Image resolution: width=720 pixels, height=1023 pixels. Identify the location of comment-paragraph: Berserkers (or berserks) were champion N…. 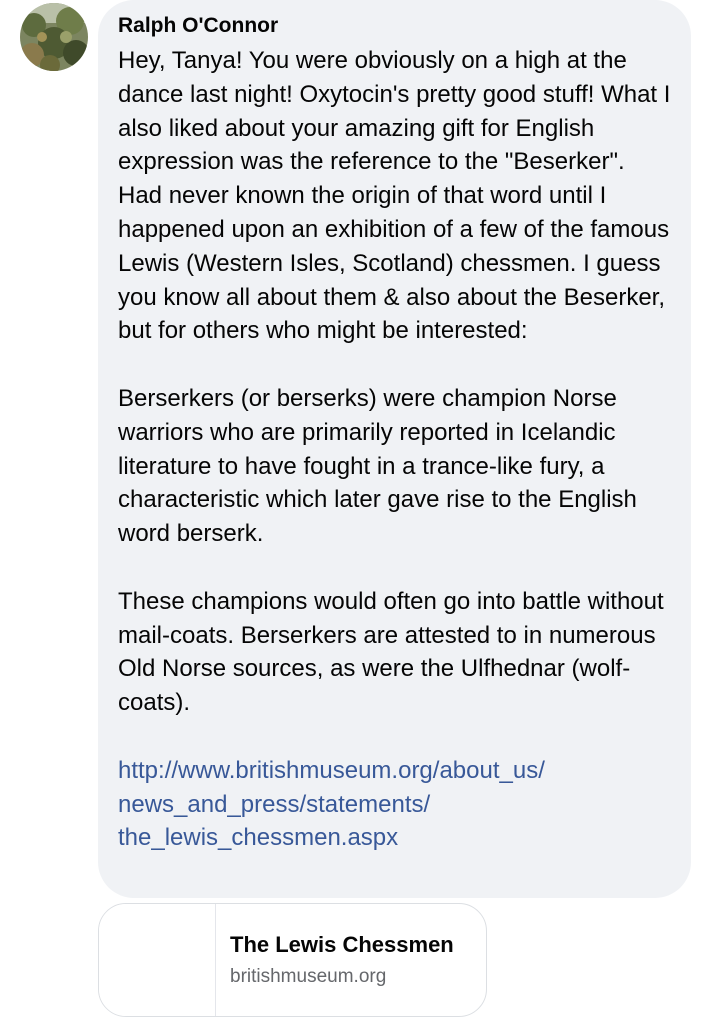
(377, 466).